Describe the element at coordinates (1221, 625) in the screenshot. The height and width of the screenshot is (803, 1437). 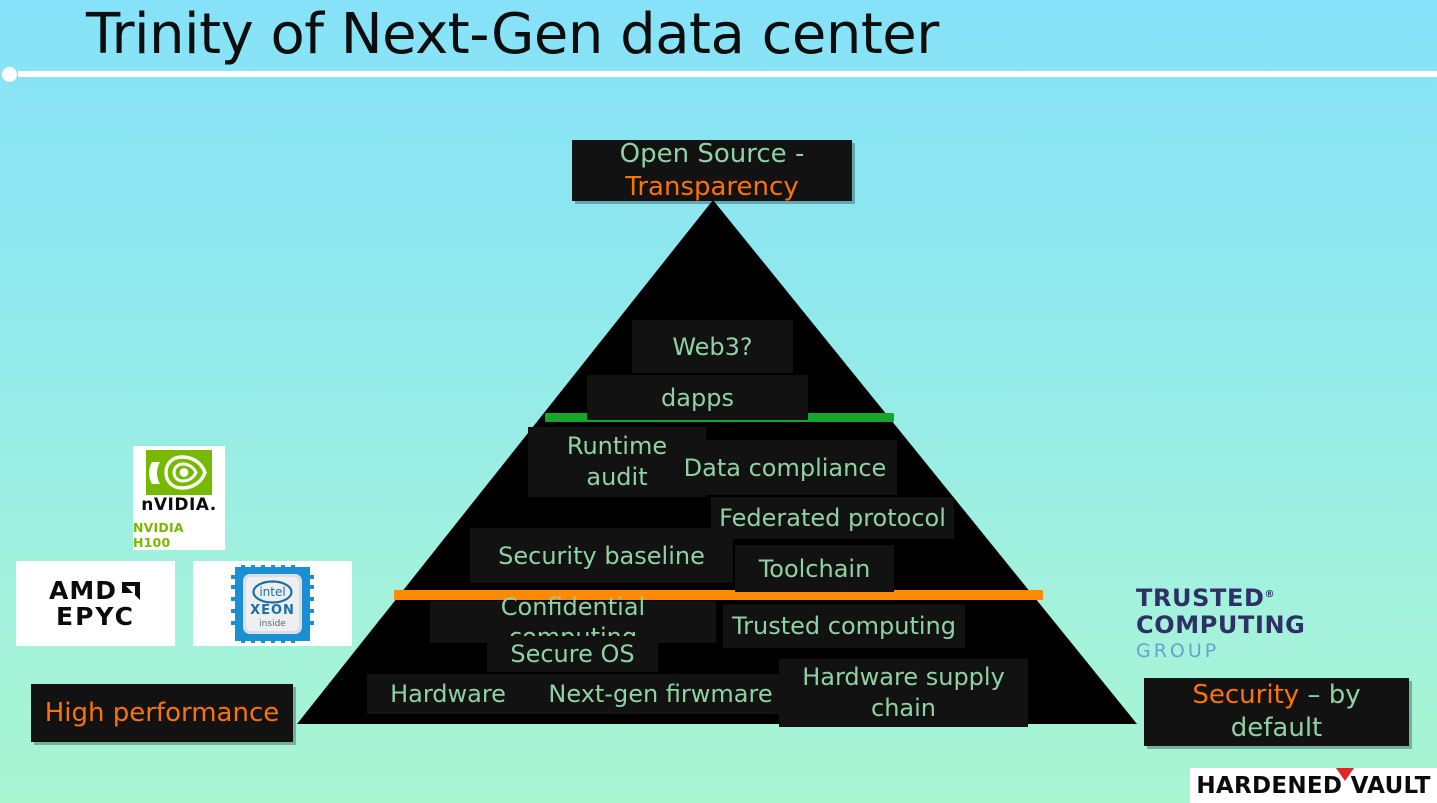
I see `tcg-line2: COMPUTING` at that location.